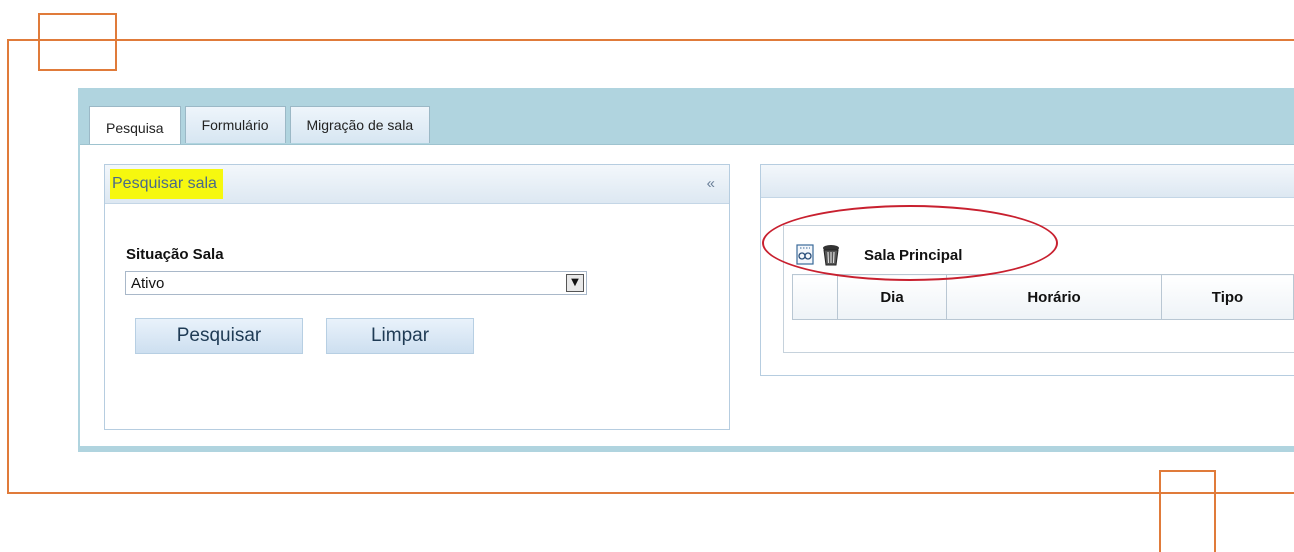  I want to click on column-header-select, so click(815, 297).